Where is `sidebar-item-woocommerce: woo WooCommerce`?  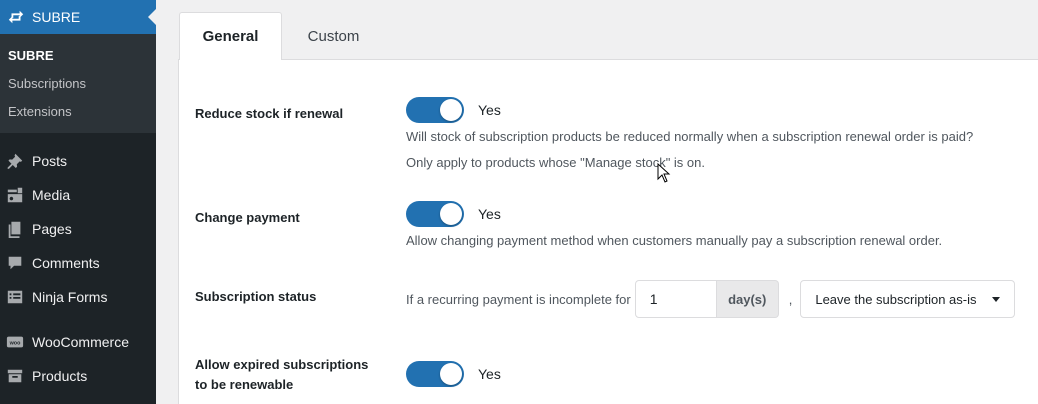 sidebar-item-woocommerce: woo WooCommerce is located at coordinates (78, 342).